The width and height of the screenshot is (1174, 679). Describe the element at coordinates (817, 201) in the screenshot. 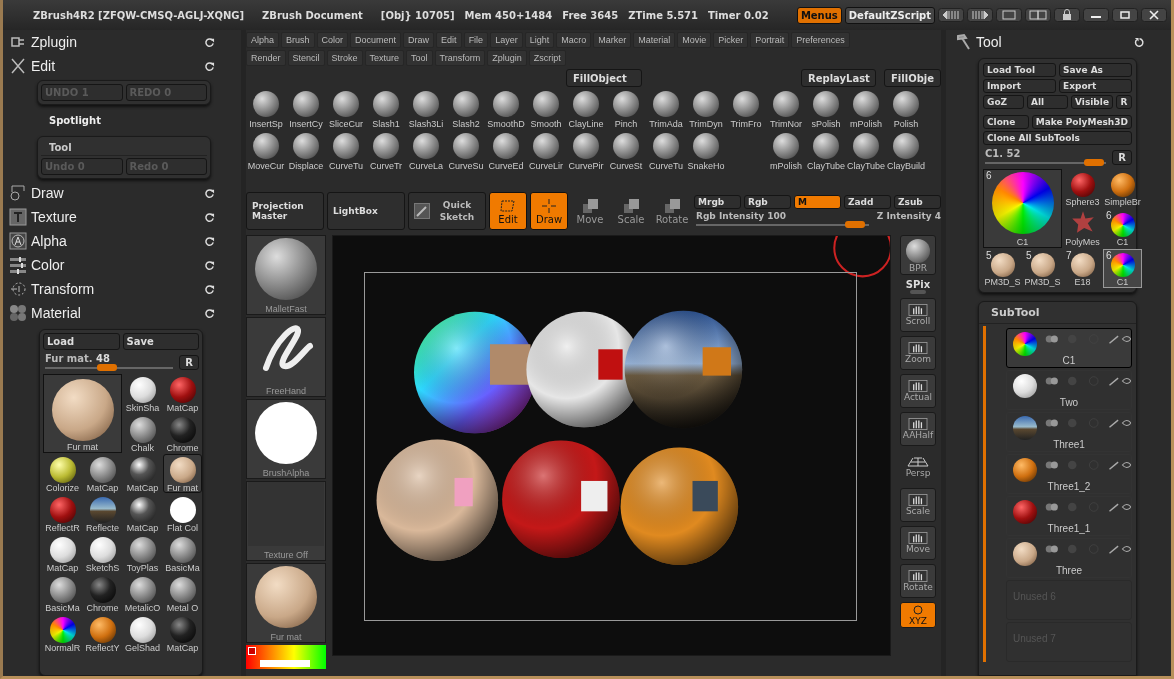

I see `color-mode-button: M` at that location.